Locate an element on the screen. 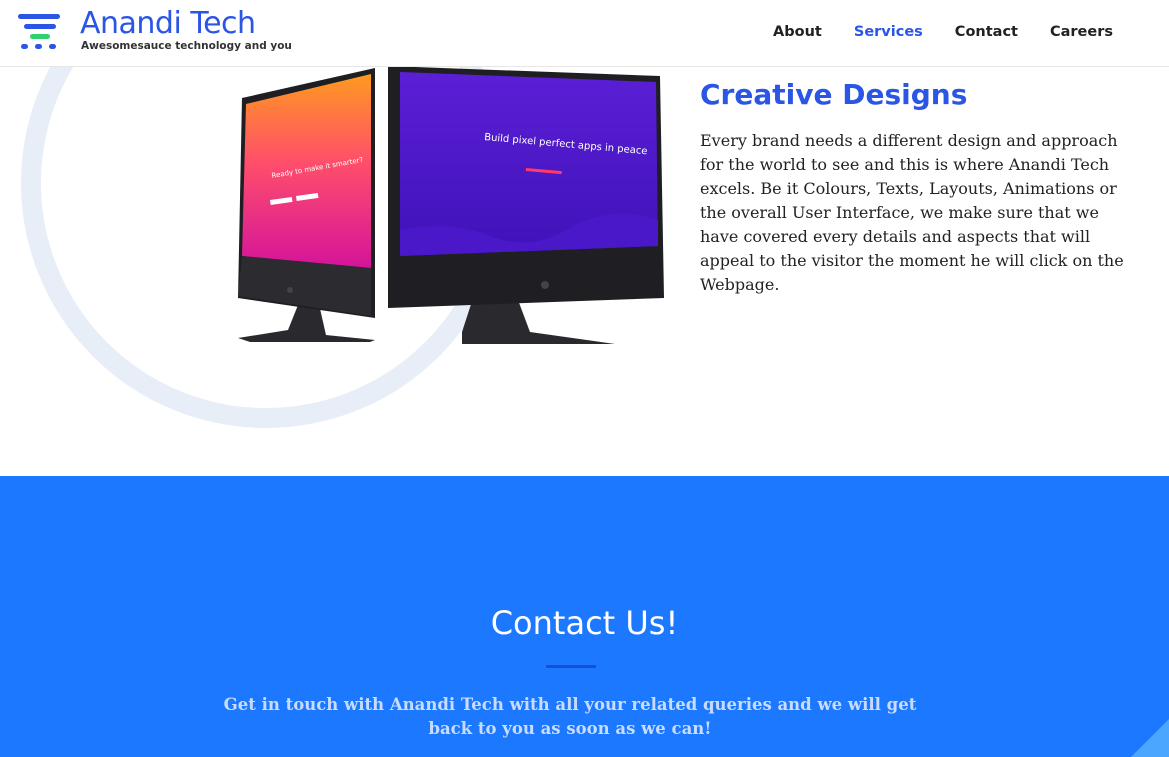 Image resolution: width=1169 pixels, height=757 pixels. main-nav: About Services Contact Careers is located at coordinates (927, 32).